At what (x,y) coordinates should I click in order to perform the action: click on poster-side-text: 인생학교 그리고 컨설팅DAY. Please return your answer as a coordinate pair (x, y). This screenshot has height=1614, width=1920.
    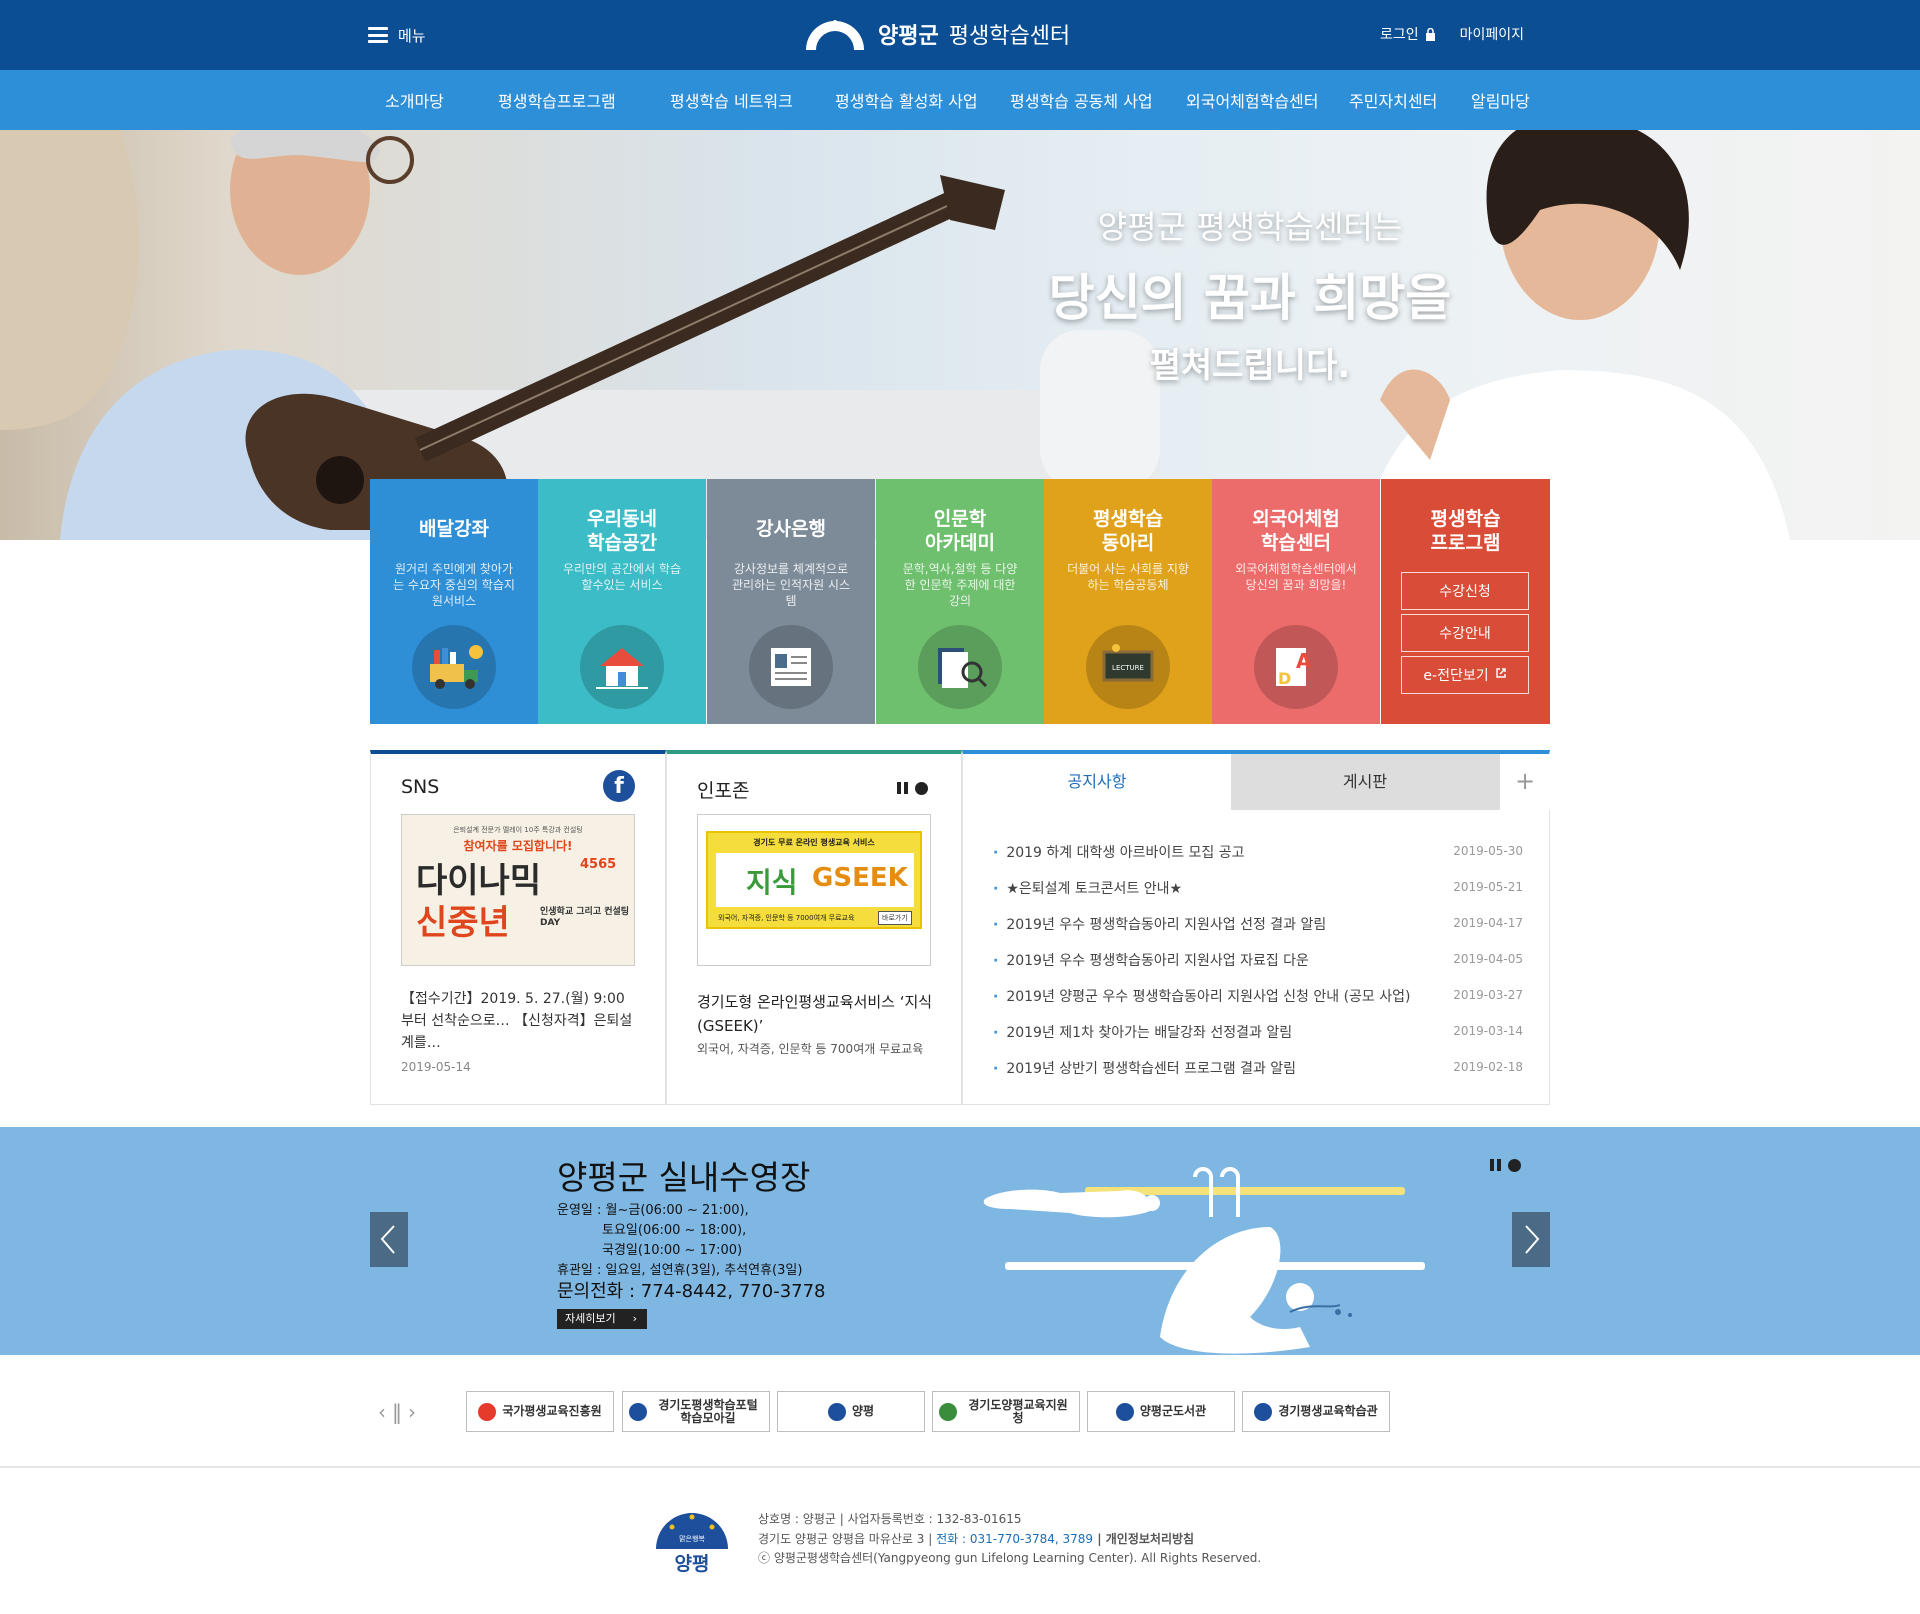
    Looking at the image, I should click on (585, 917).